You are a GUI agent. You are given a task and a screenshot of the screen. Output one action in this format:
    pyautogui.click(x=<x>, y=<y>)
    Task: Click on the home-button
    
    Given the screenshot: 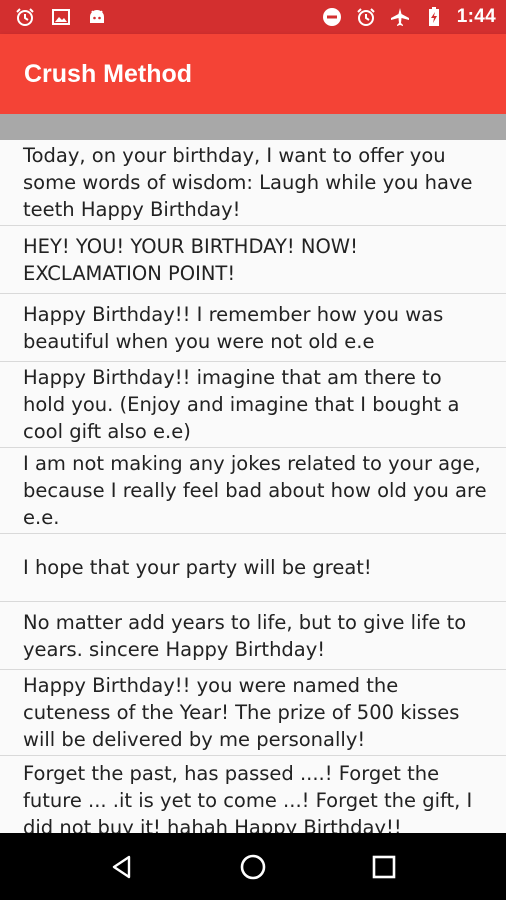 What is the action you would take?
    pyautogui.click(x=253, y=867)
    